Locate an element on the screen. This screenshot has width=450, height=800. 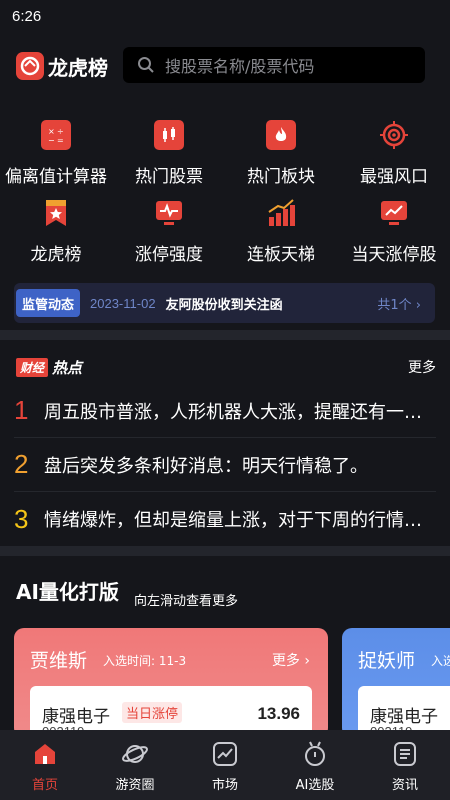
tab-label: AI选股 is located at coordinates (315, 785).